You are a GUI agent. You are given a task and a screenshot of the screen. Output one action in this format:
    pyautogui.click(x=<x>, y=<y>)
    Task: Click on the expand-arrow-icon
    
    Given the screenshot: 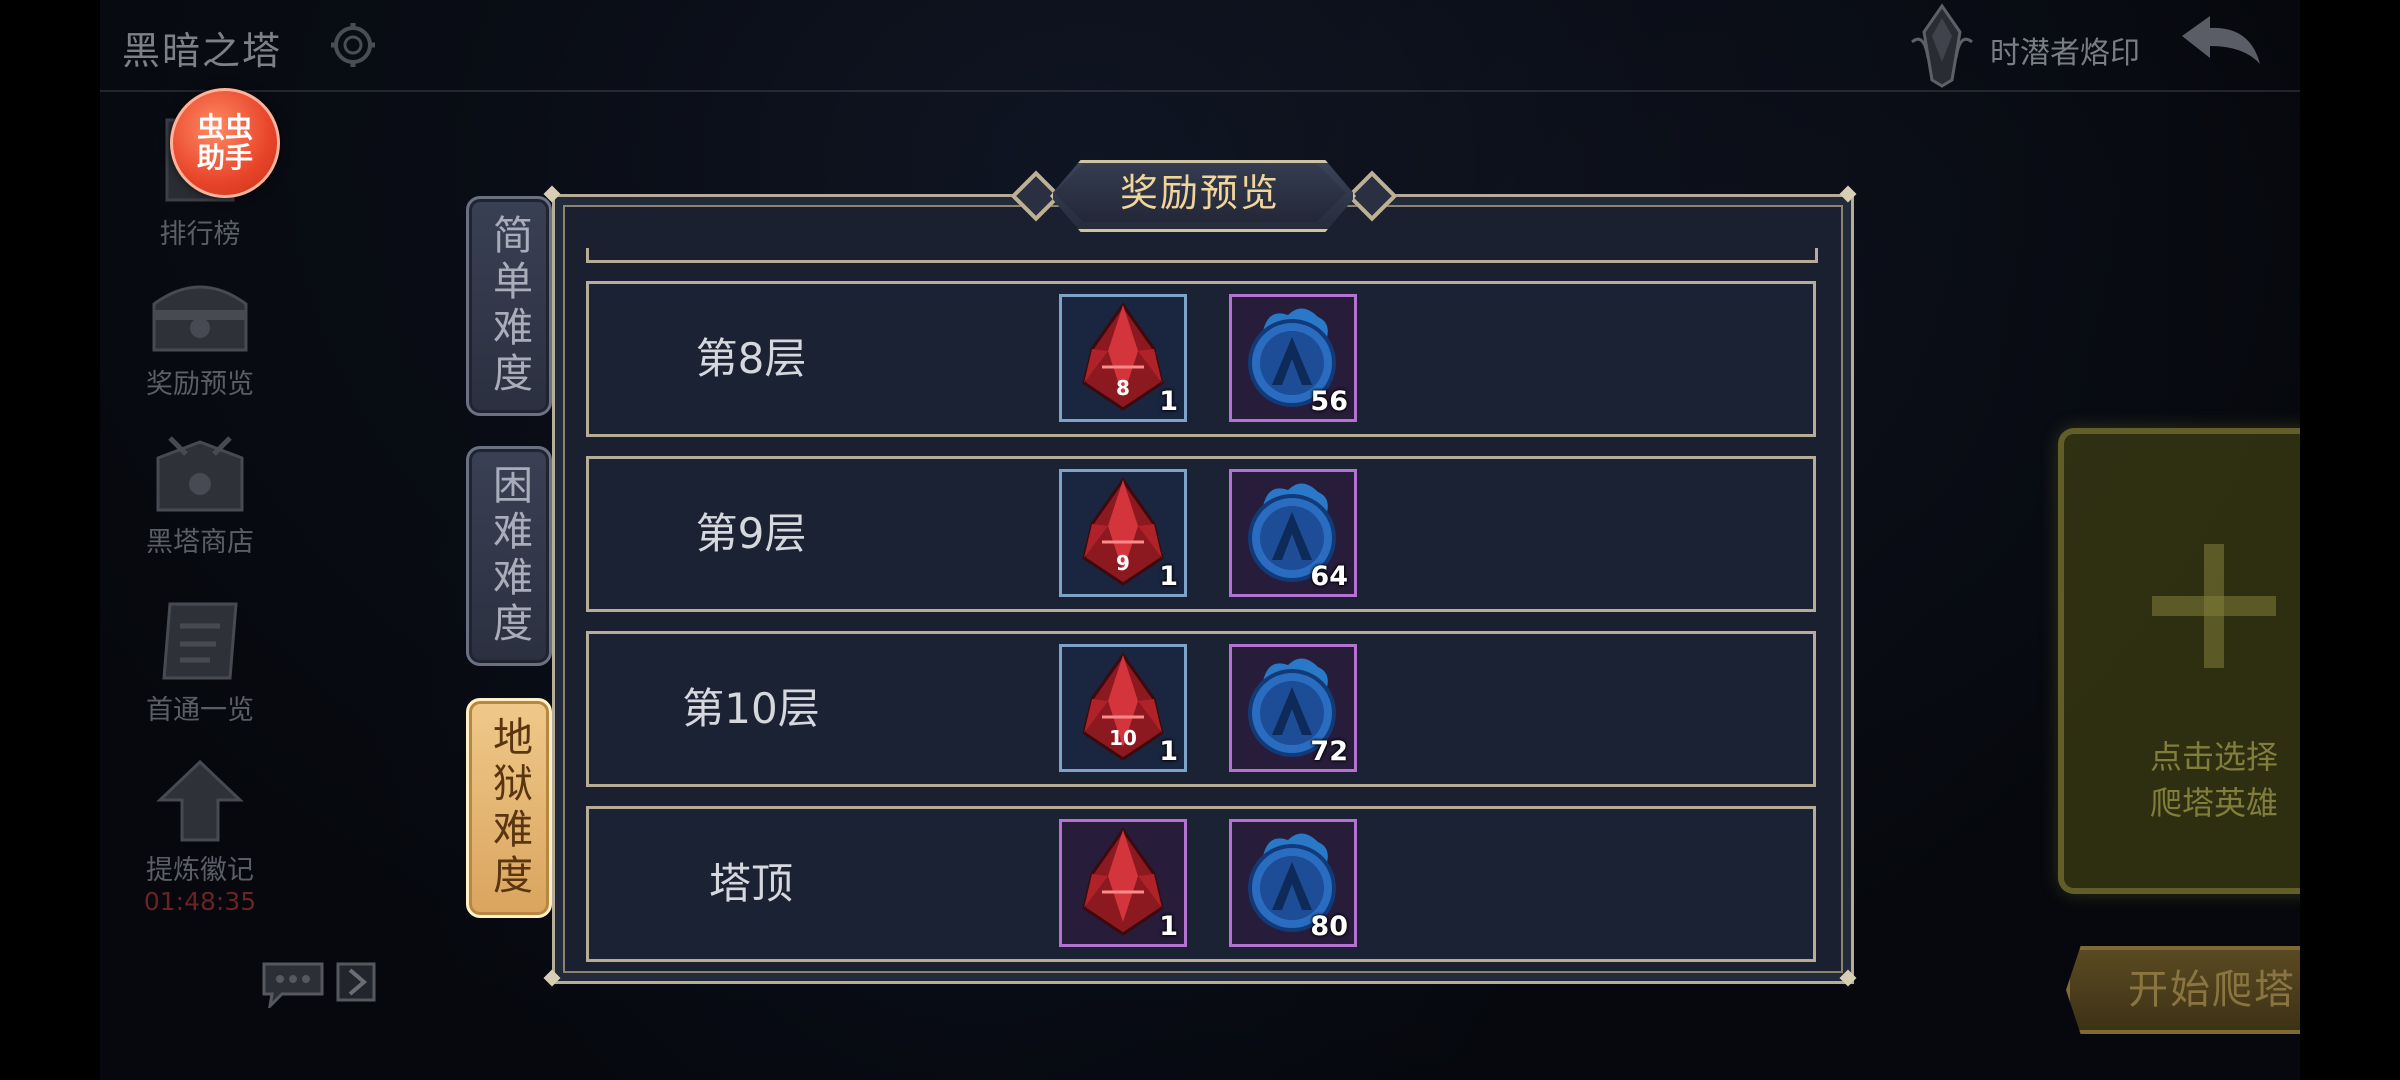 What is the action you would take?
    pyautogui.click(x=356, y=982)
    